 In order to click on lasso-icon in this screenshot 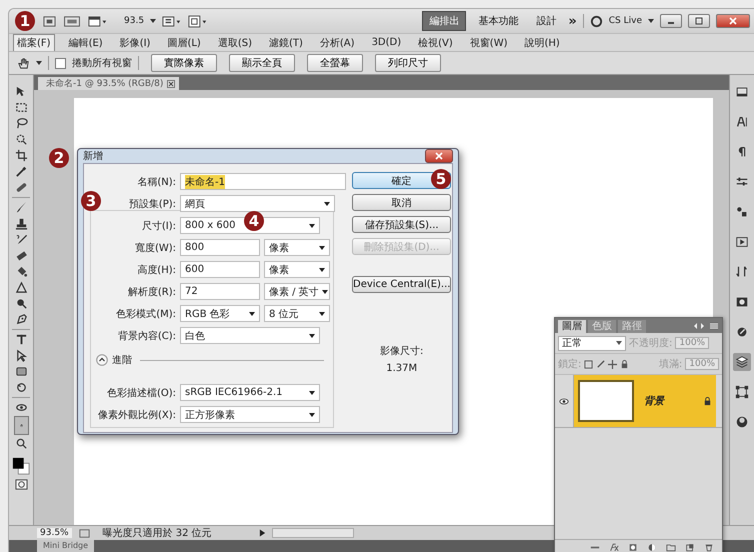, I will do `click(21, 123)`.